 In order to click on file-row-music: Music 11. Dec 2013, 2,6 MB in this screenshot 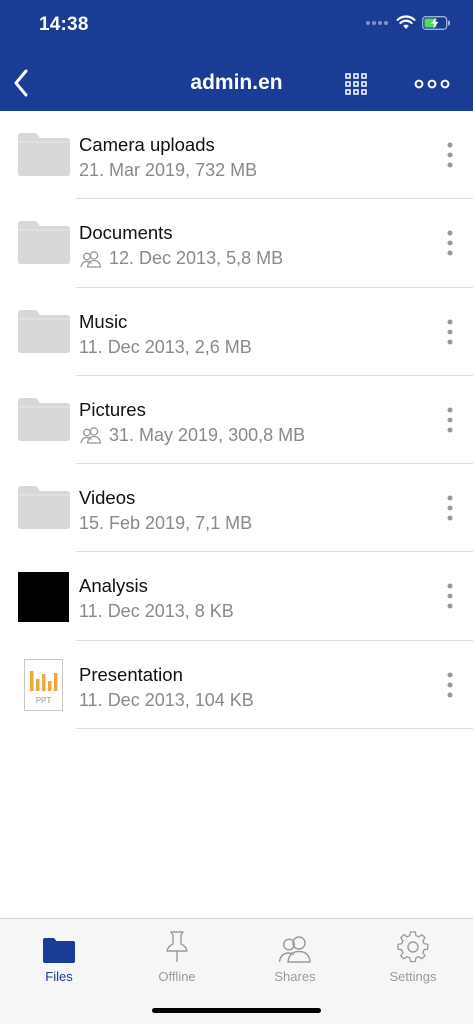, I will do `click(236, 332)`.